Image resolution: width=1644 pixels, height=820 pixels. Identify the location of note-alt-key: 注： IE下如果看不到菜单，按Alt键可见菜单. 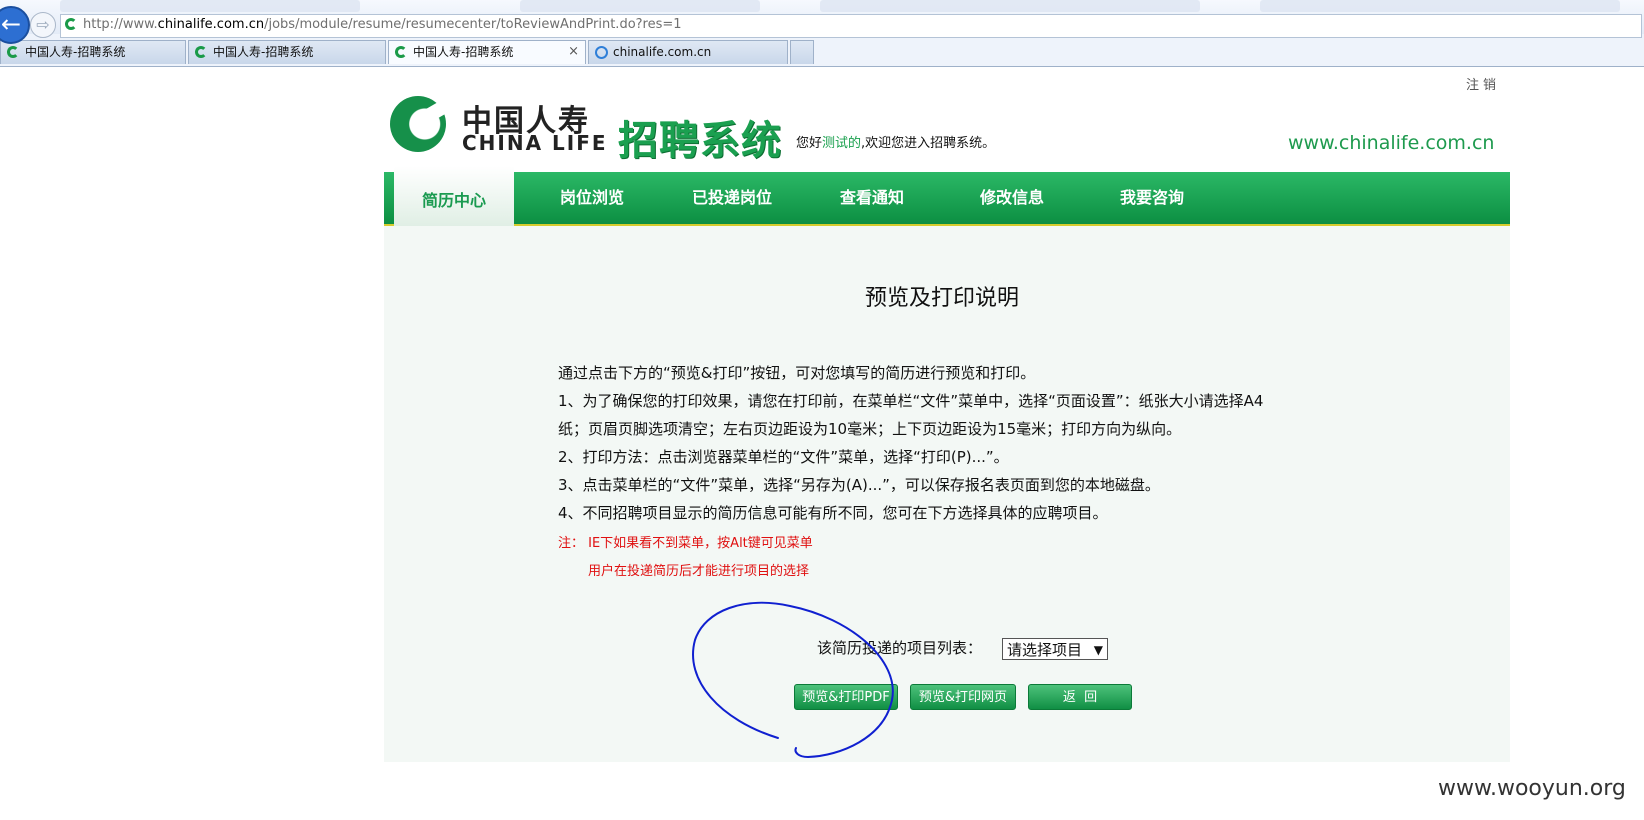
(685, 543).